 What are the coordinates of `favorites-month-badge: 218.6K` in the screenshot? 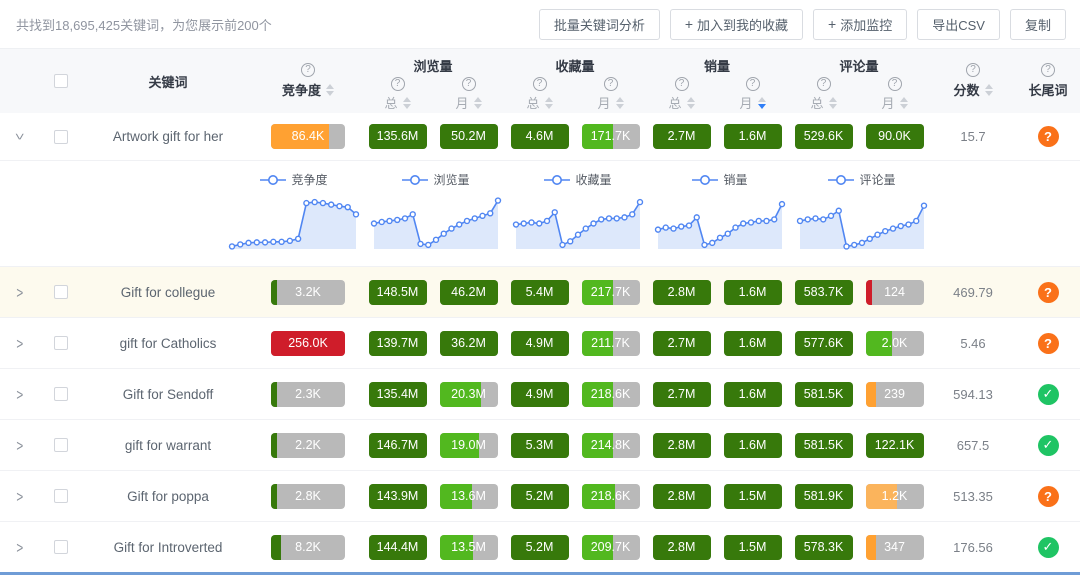 It's located at (610, 394).